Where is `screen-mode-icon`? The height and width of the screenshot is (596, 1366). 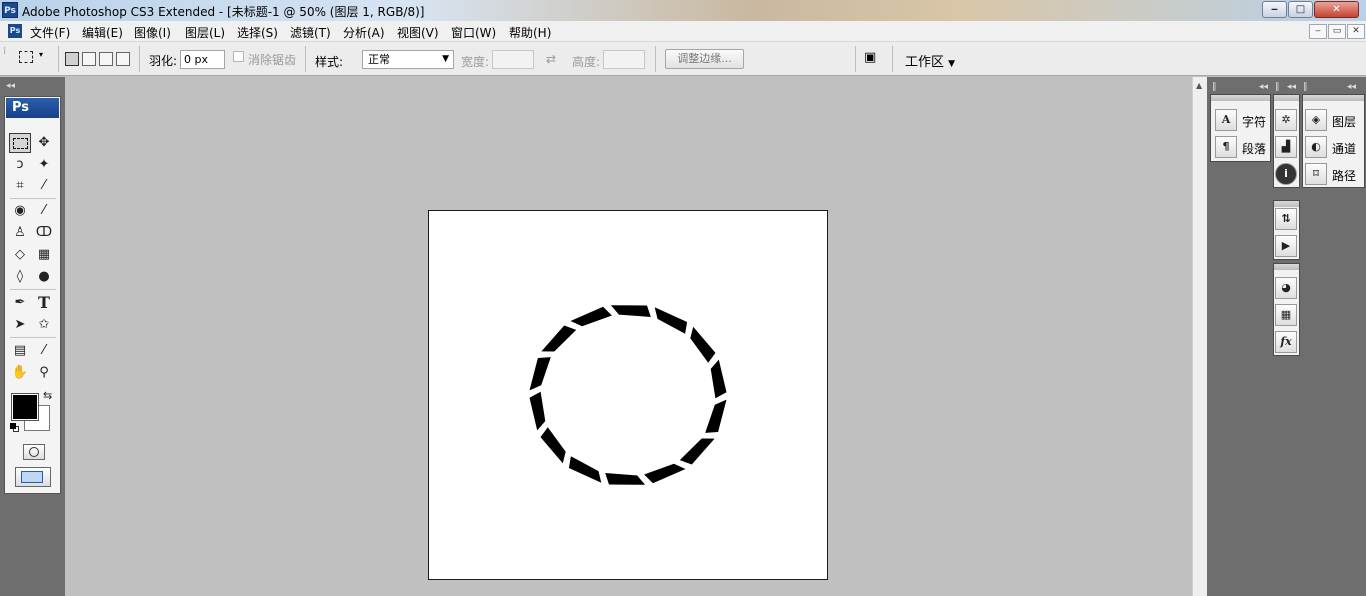
screen-mode-icon is located at coordinates (33, 477).